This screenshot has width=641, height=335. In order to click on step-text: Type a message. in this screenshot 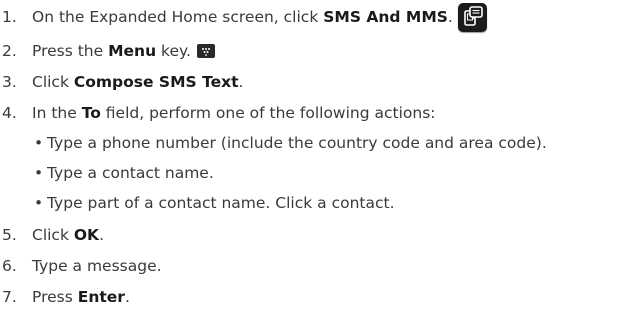, I will do `click(97, 266)`.